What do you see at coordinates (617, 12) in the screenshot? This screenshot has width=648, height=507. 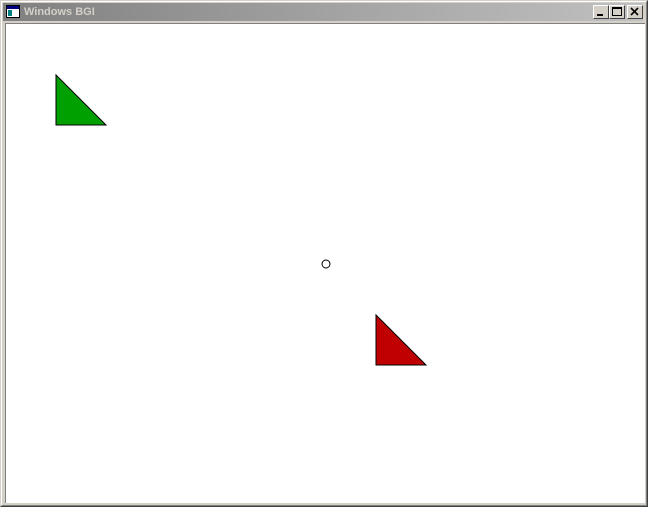 I see `maximize-button` at bounding box center [617, 12].